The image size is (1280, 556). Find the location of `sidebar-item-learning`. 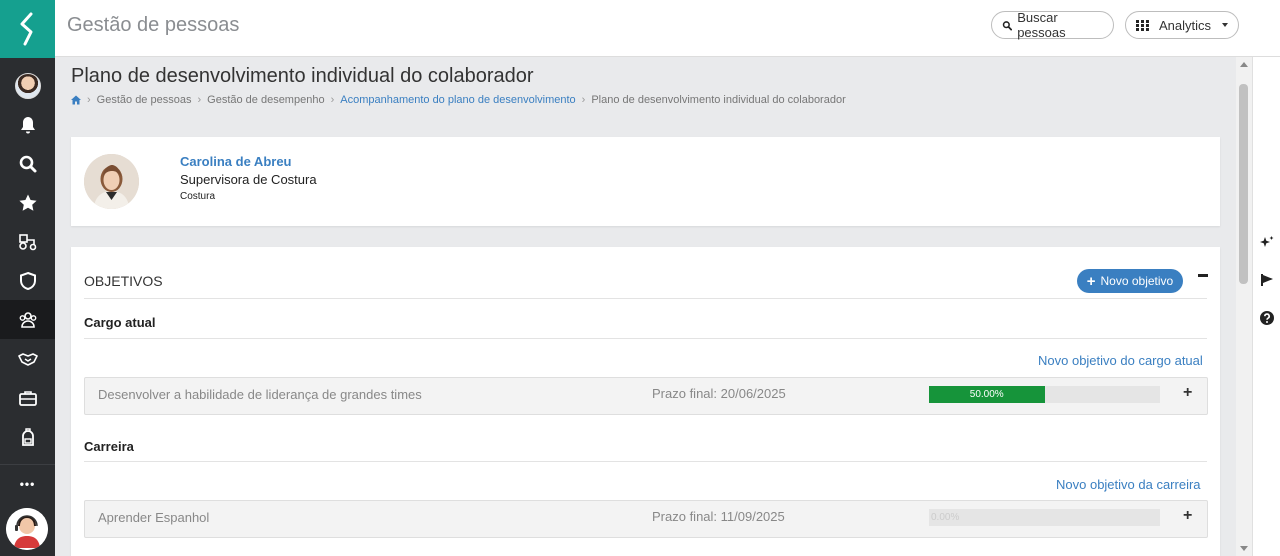

sidebar-item-learning is located at coordinates (27, 436).